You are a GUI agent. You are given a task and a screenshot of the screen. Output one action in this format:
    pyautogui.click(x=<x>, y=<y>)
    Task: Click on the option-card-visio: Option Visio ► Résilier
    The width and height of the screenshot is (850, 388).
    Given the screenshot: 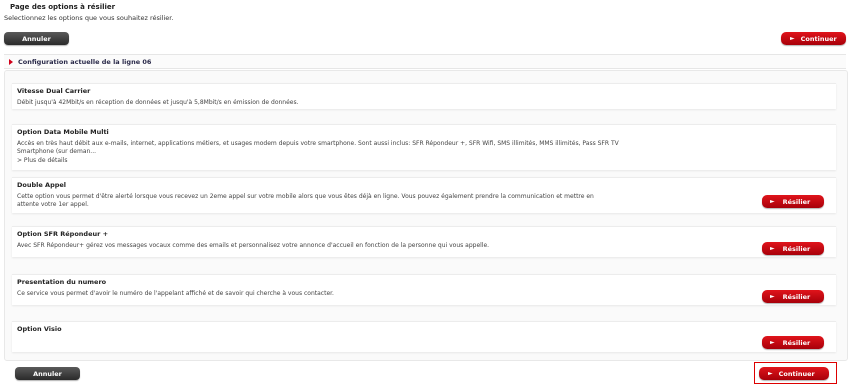 What is the action you would take?
    pyautogui.click(x=424, y=336)
    